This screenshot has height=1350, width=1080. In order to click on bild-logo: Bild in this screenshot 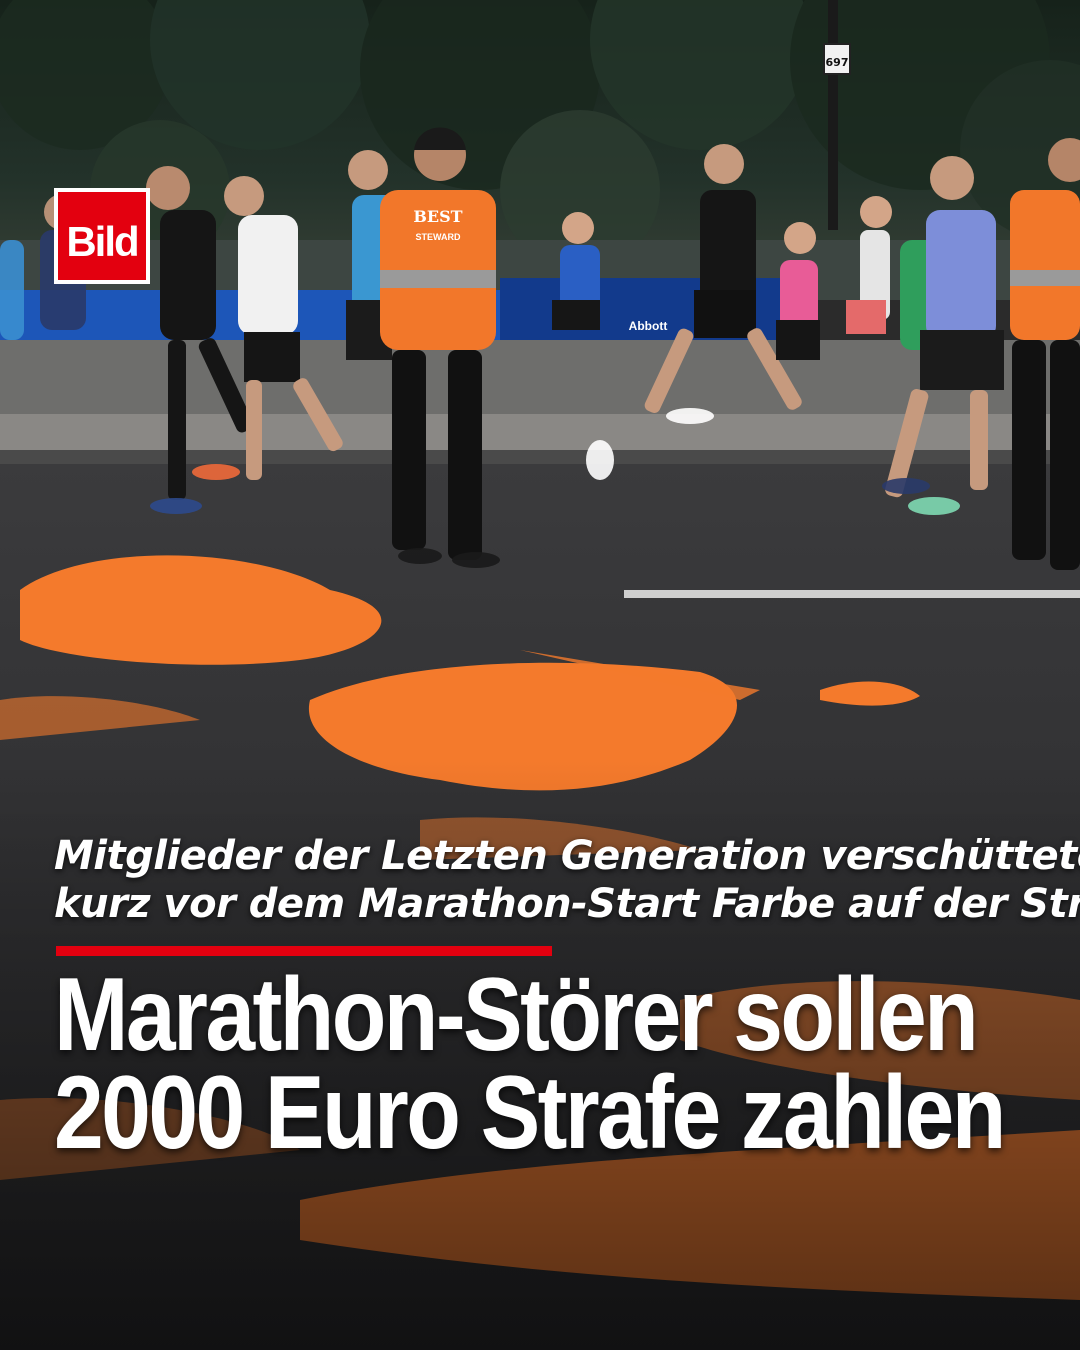, I will do `click(102, 236)`.